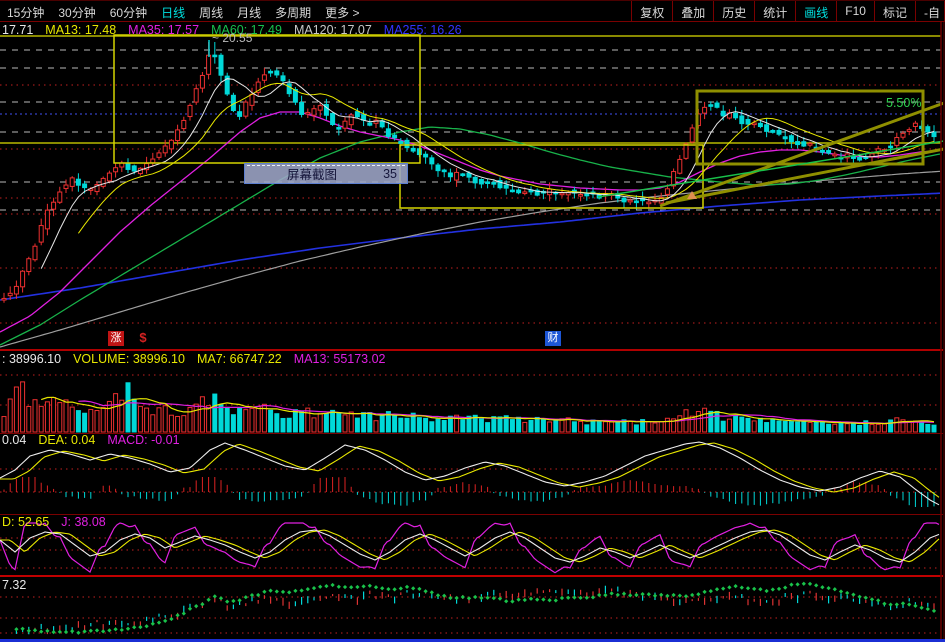  Describe the element at coordinates (422, 30) in the screenshot. I see `ma255-label: MA255: 16.26` at that location.